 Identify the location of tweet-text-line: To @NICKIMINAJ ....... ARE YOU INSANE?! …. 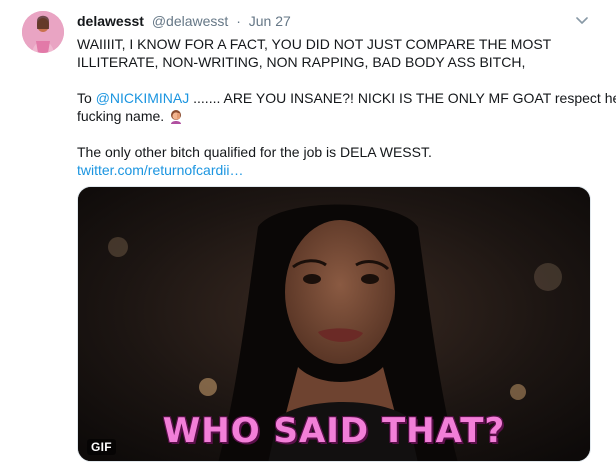
(346, 98).